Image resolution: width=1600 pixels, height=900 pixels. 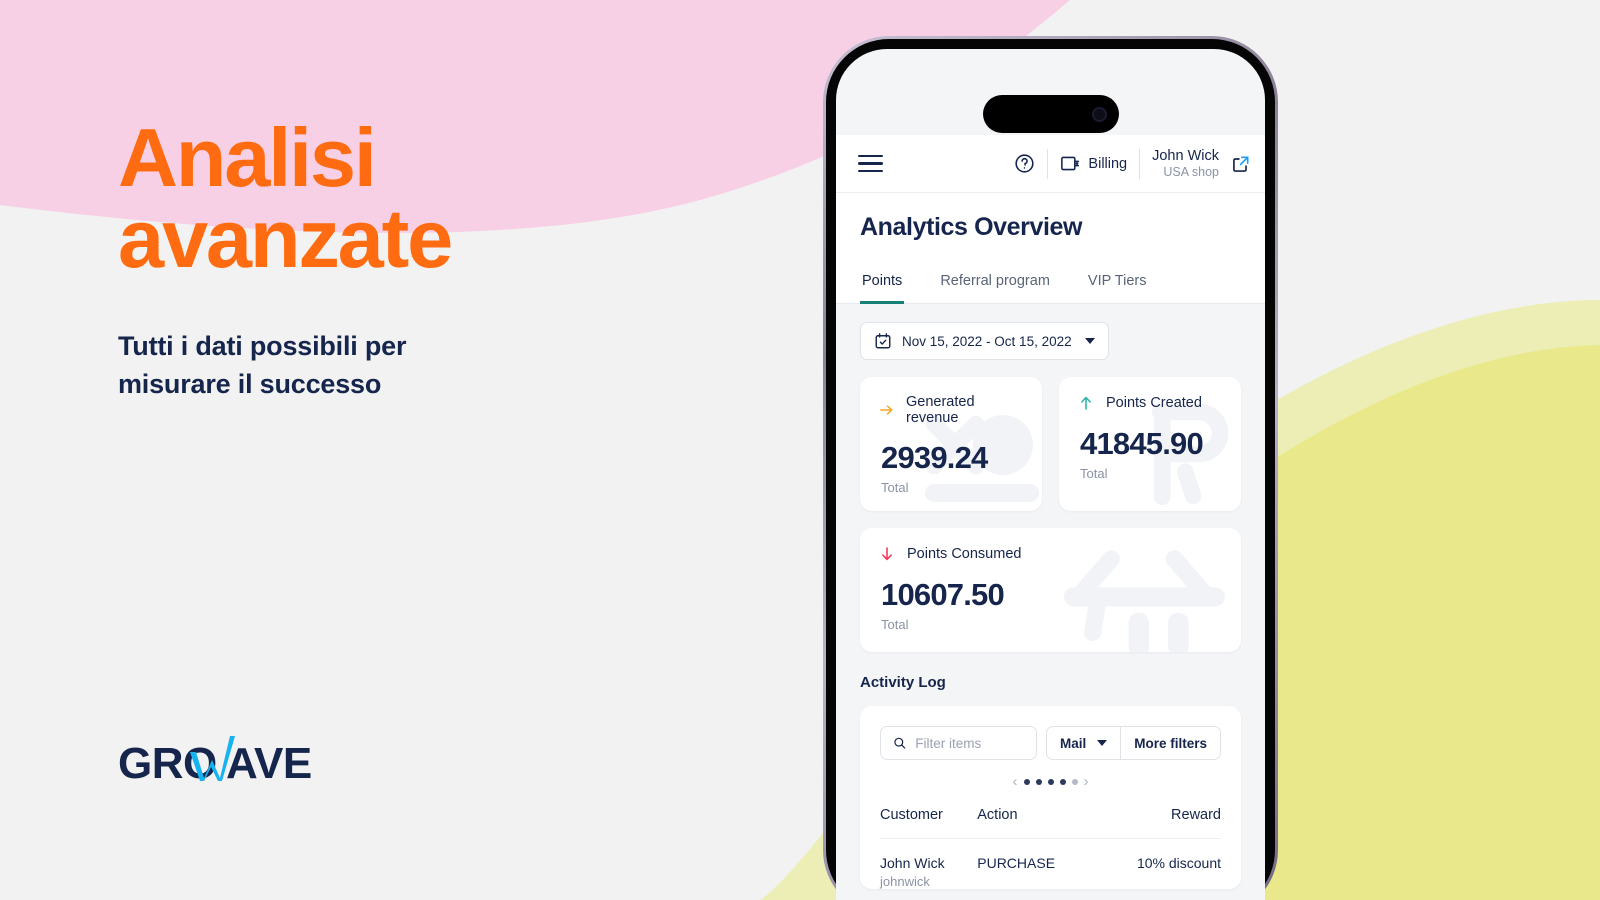 What do you see at coordinates (1178, 863) in the screenshot?
I see `cell-reward: 10% discount` at bounding box center [1178, 863].